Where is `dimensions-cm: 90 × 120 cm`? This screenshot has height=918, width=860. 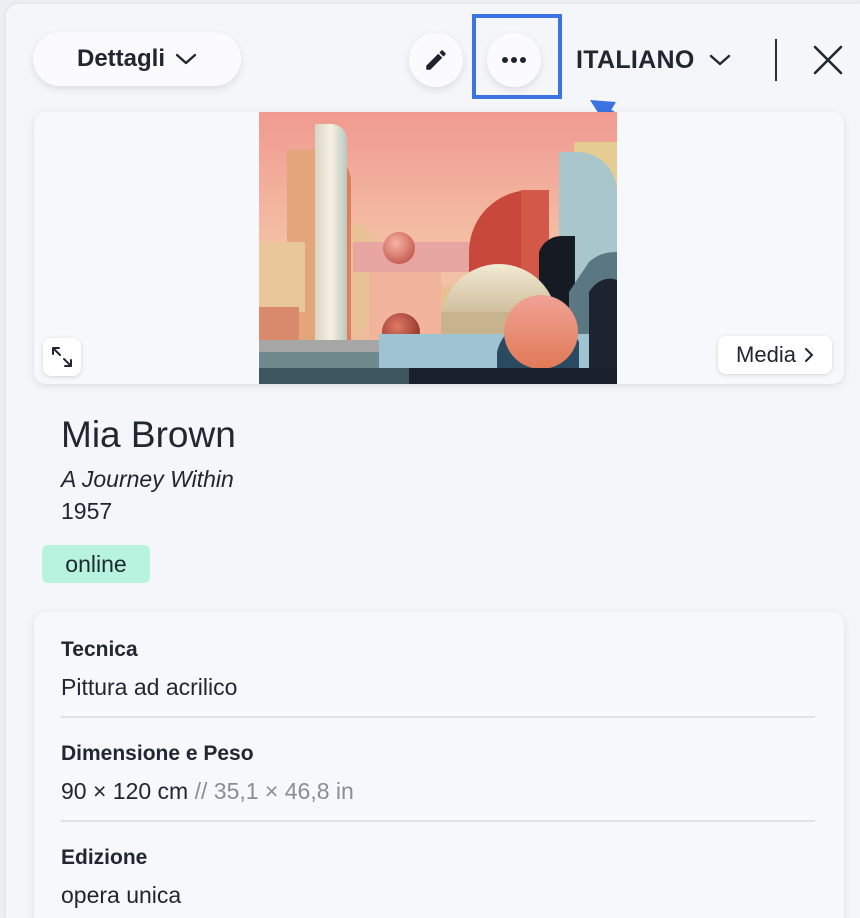 dimensions-cm: 90 × 120 cm is located at coordinates (125, 791).